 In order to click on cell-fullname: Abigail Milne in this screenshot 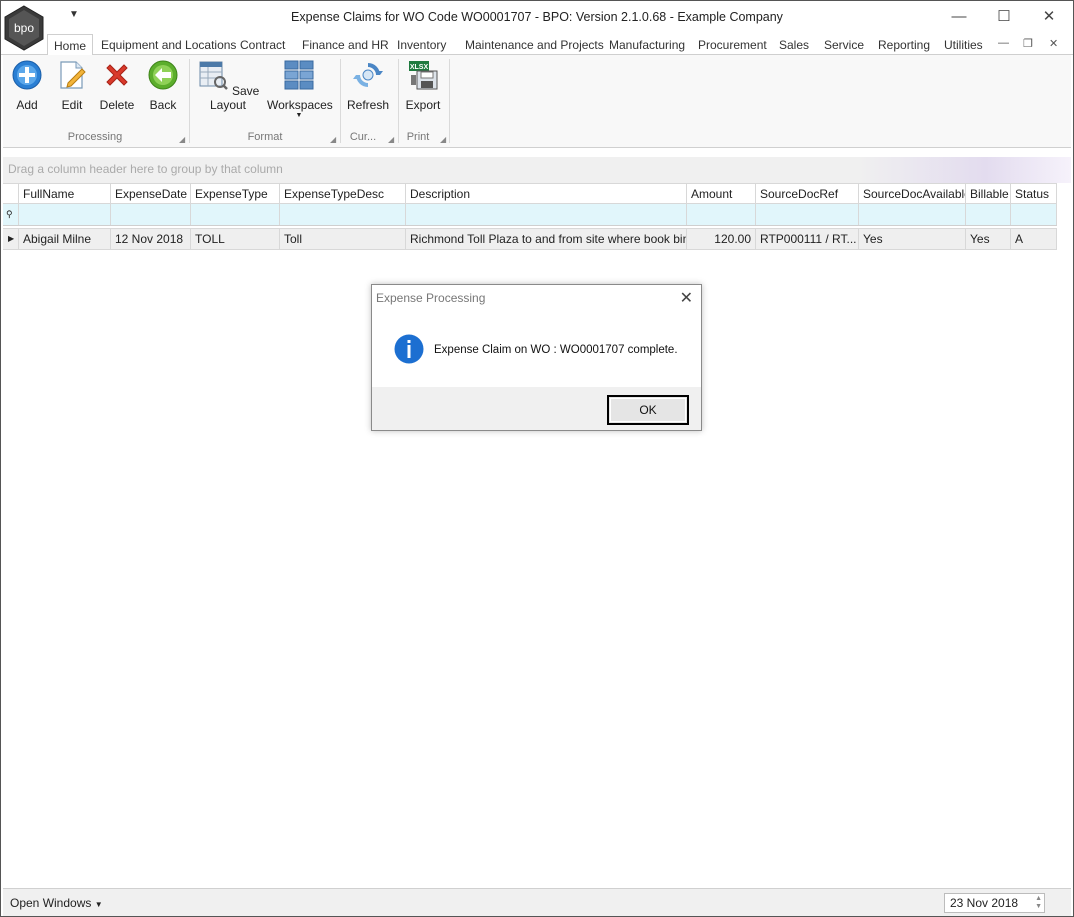, I will do `click(65, 239)`.